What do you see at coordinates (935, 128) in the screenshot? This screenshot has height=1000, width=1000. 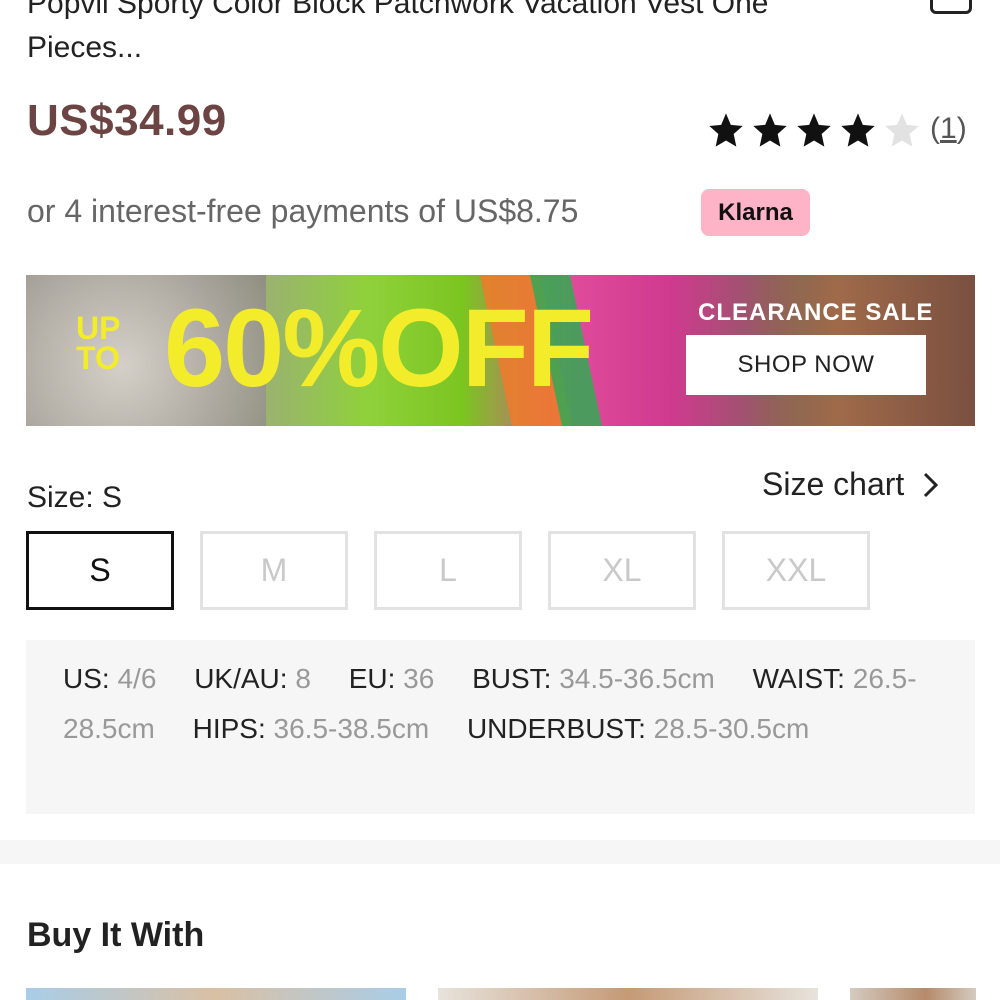 I see `review-count-open: (` at bounding box center [935, 128].